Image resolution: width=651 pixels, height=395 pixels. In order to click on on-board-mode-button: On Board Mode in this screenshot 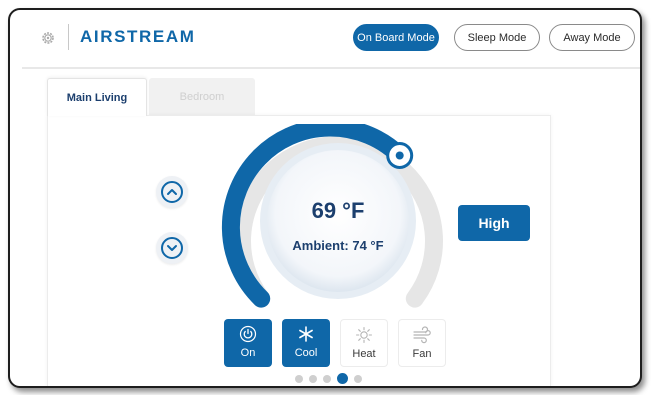, I will do `click(396, 37)`.